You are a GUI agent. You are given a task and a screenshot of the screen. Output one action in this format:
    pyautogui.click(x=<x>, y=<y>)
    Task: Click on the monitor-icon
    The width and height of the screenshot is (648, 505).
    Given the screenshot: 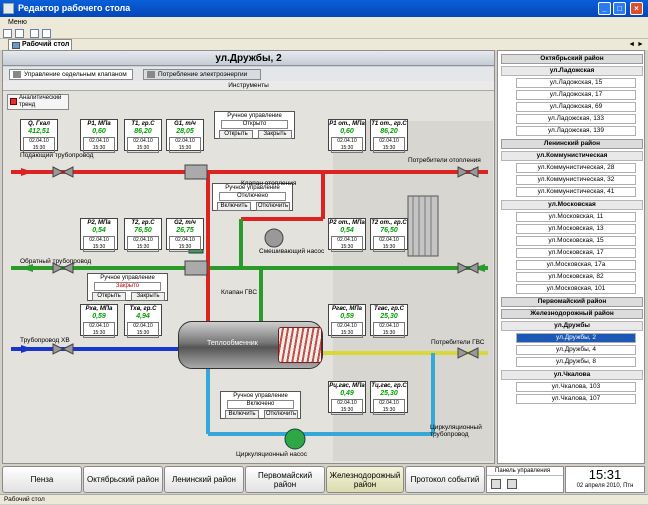 What is the action you would take?
    pyautogui.click(x=496, y=484)
    